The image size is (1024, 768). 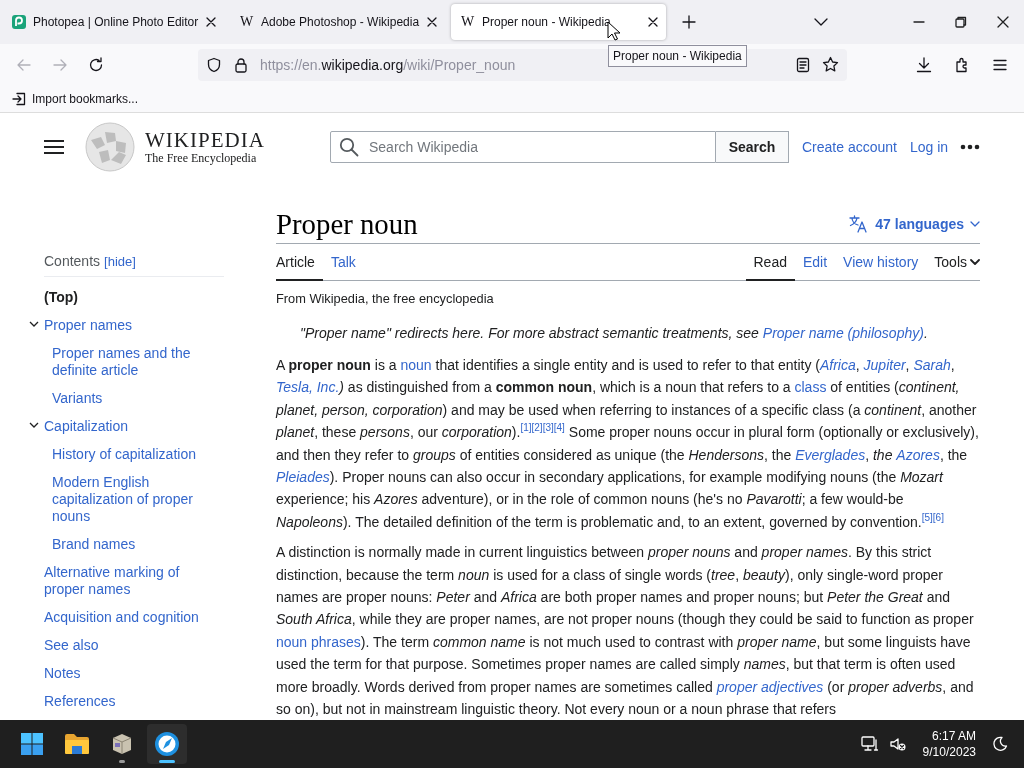 What do you see at coordinates (677, 56) in the screenshot?
I see `tooltip: Proper noun - Wikipedia` at bounding box center [677, 56].